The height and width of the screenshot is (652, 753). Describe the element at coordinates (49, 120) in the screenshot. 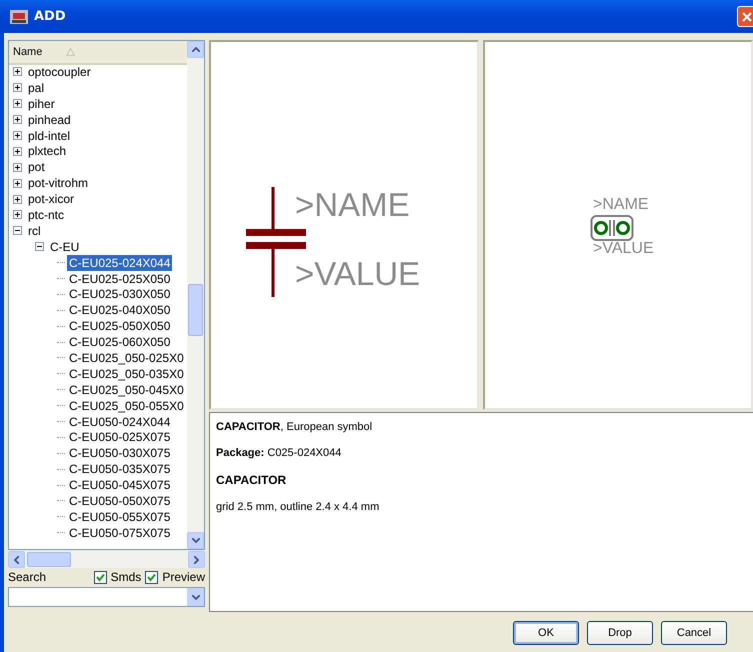

I see `tree-item: pinhead` at that location.